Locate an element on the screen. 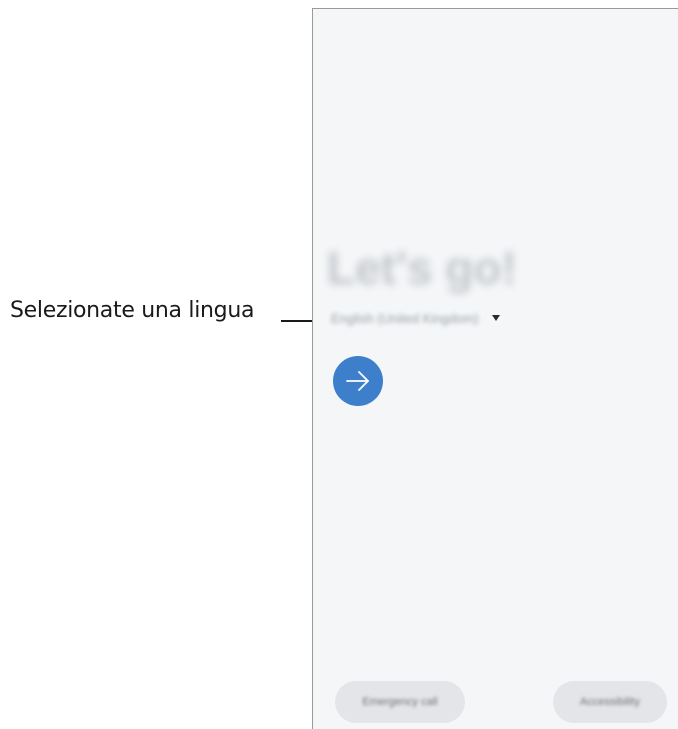 The height and width of the screenshot is (729, 678). next-button is located at coordinates (358, 381).